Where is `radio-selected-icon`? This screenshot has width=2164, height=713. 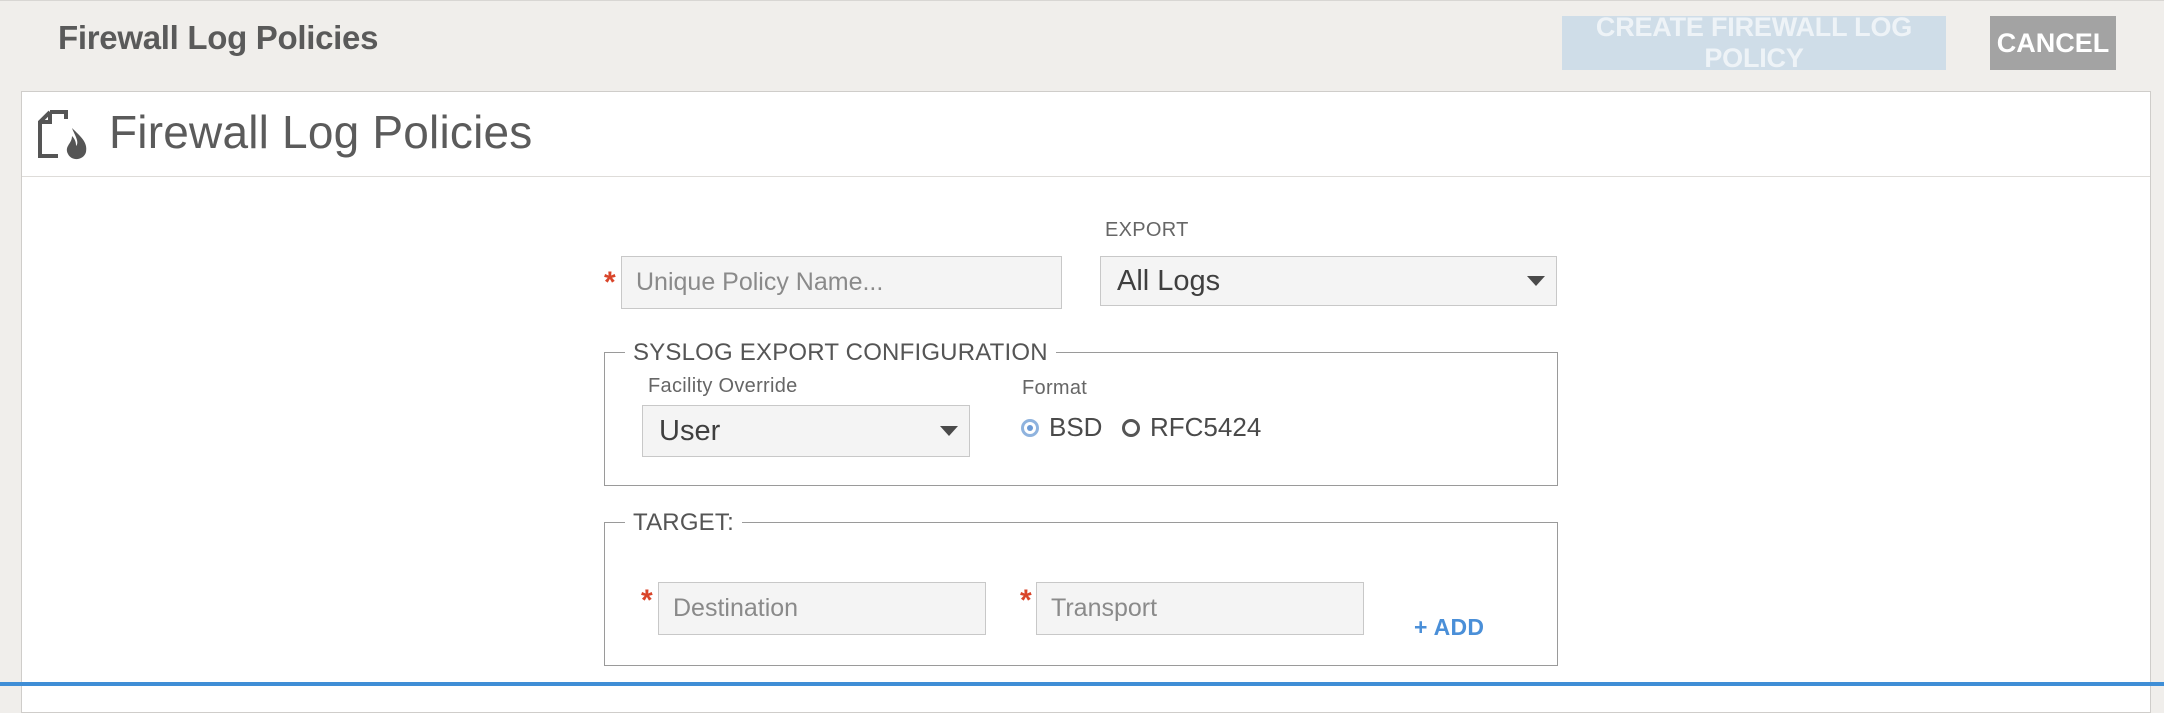 radio-selected-icon is located at coordinates (1030, 427).